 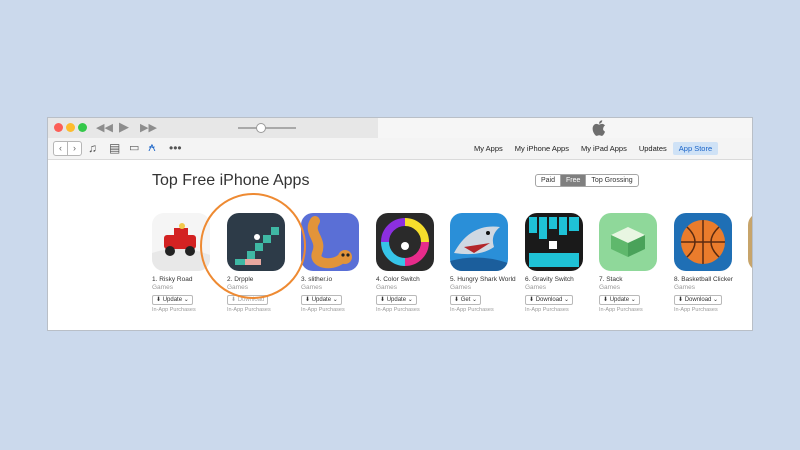 I want to click on basketball-icon, so click(x=703, y=242).